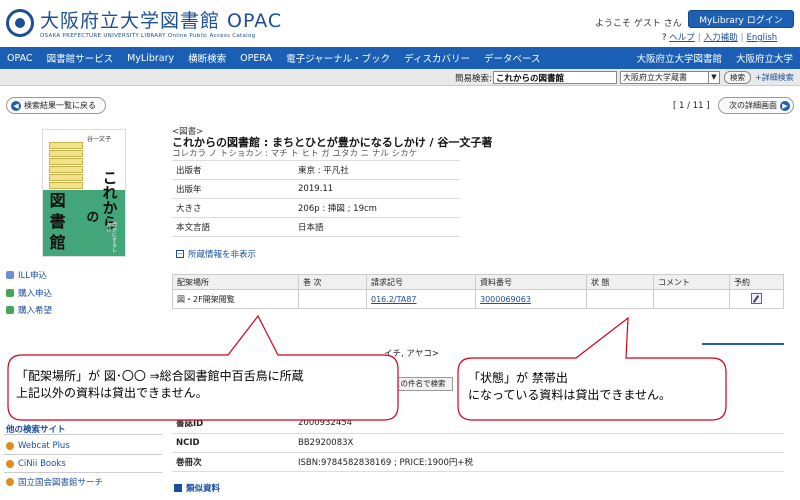 The height and width of the screenshot is (500, 800). What do you see at coordinates (80, 58) in the screenshot?
I see `nav-item-library-services: 図書館サービス` at bounding box center [80, 58].